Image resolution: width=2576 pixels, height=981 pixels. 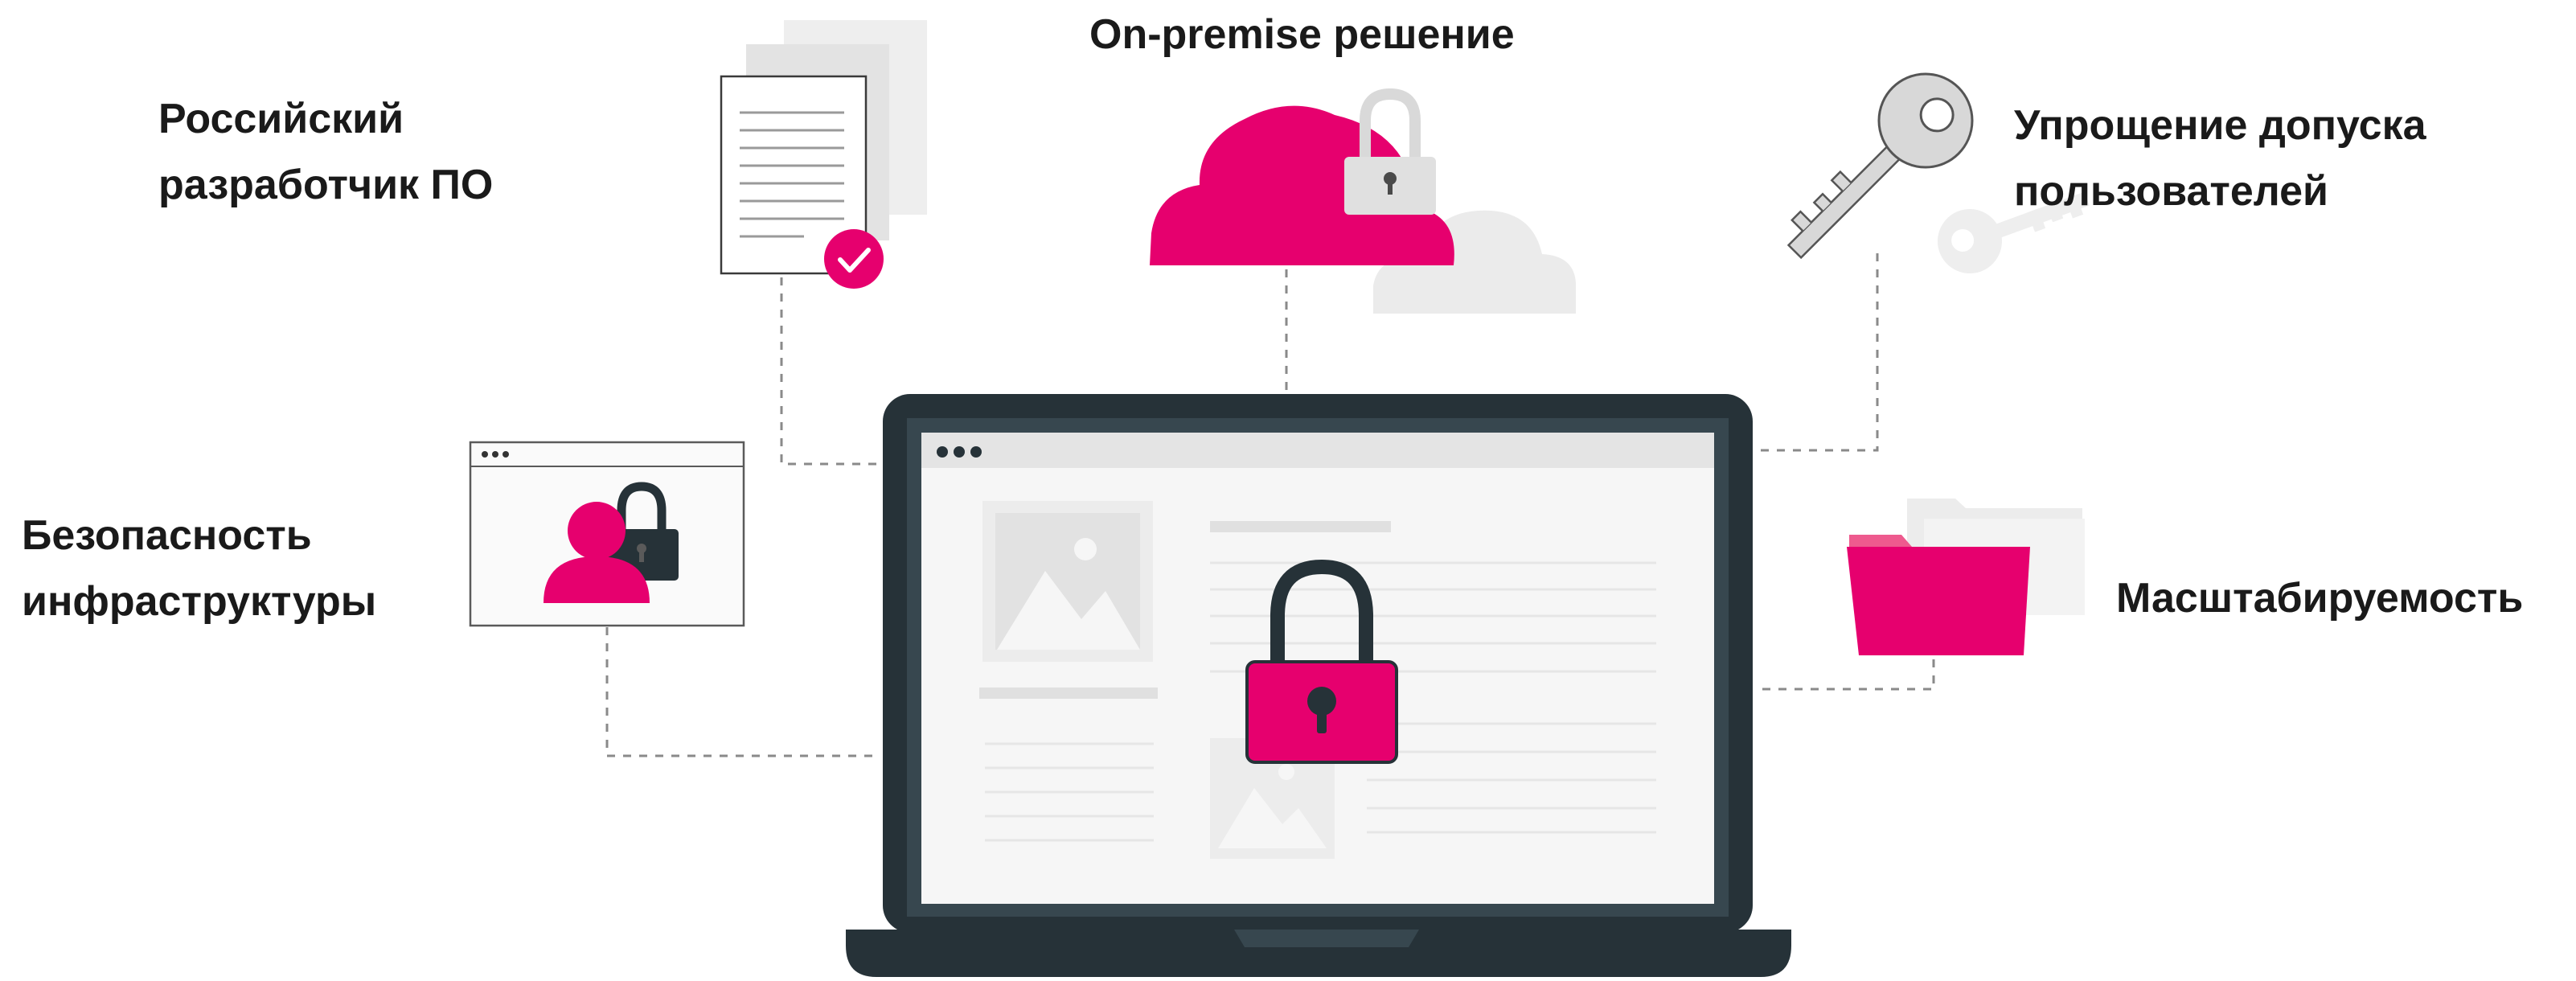 What do you see at coordinates (2320, 598) in the screenshot?
I see `label-scalability: Масштабируемость` at bounding box center [2320, 598].